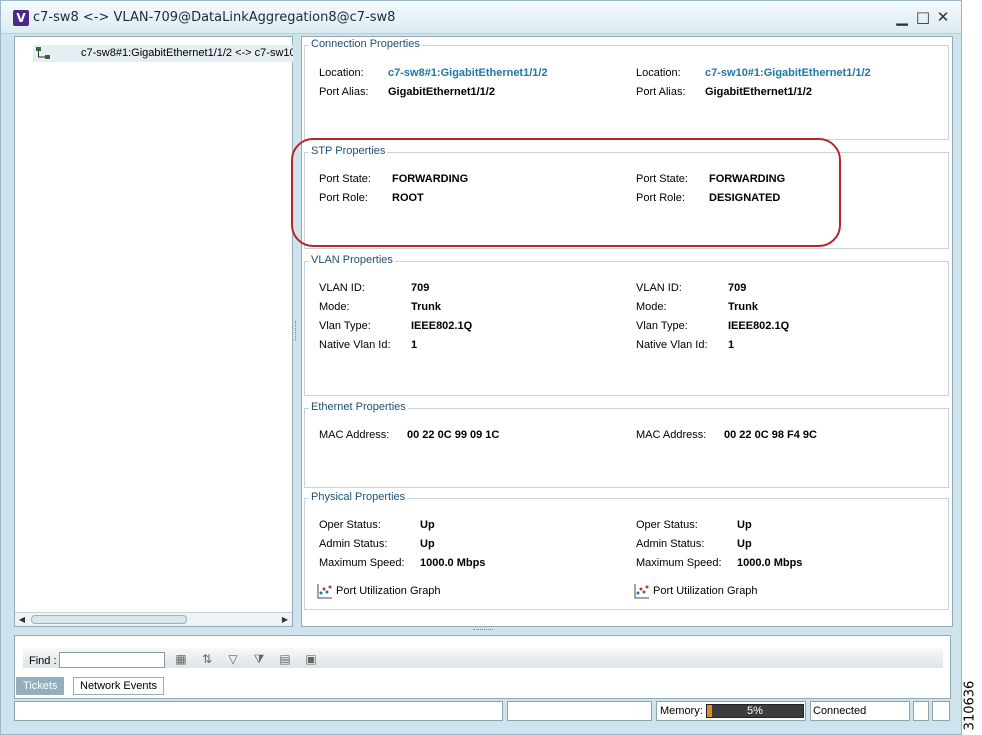 The height and width of the screenshot is (735, 982). I want to click on figure-id-text: 310636, so click(970, 705).